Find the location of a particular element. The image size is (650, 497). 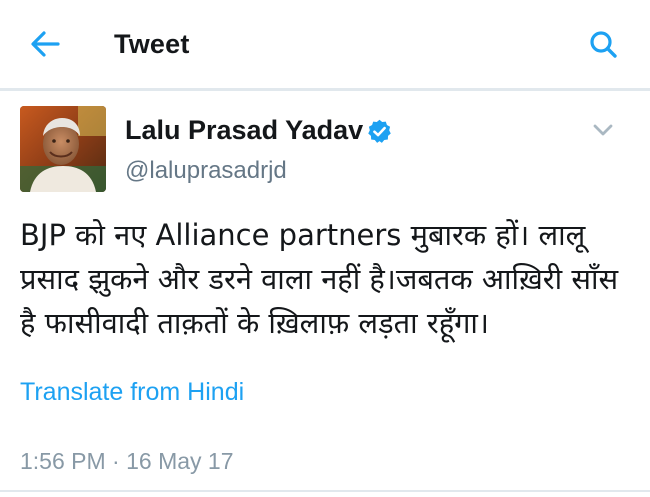

chevron-down-icon is located at coordinates (603, 130).